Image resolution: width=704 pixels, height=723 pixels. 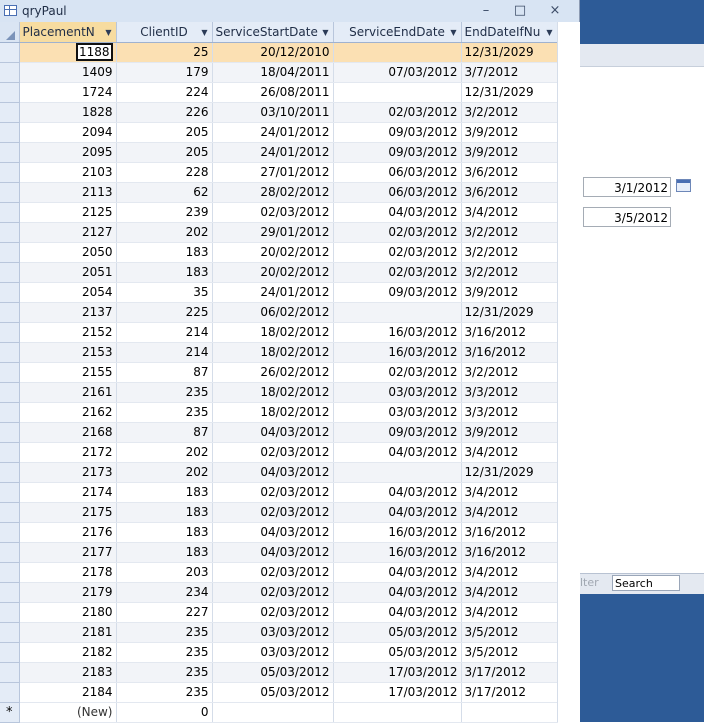 What do you see at coordinates (68, 692) in the screenshot?
I see `placement-cell: 2184` at bounding box center [68, 692].